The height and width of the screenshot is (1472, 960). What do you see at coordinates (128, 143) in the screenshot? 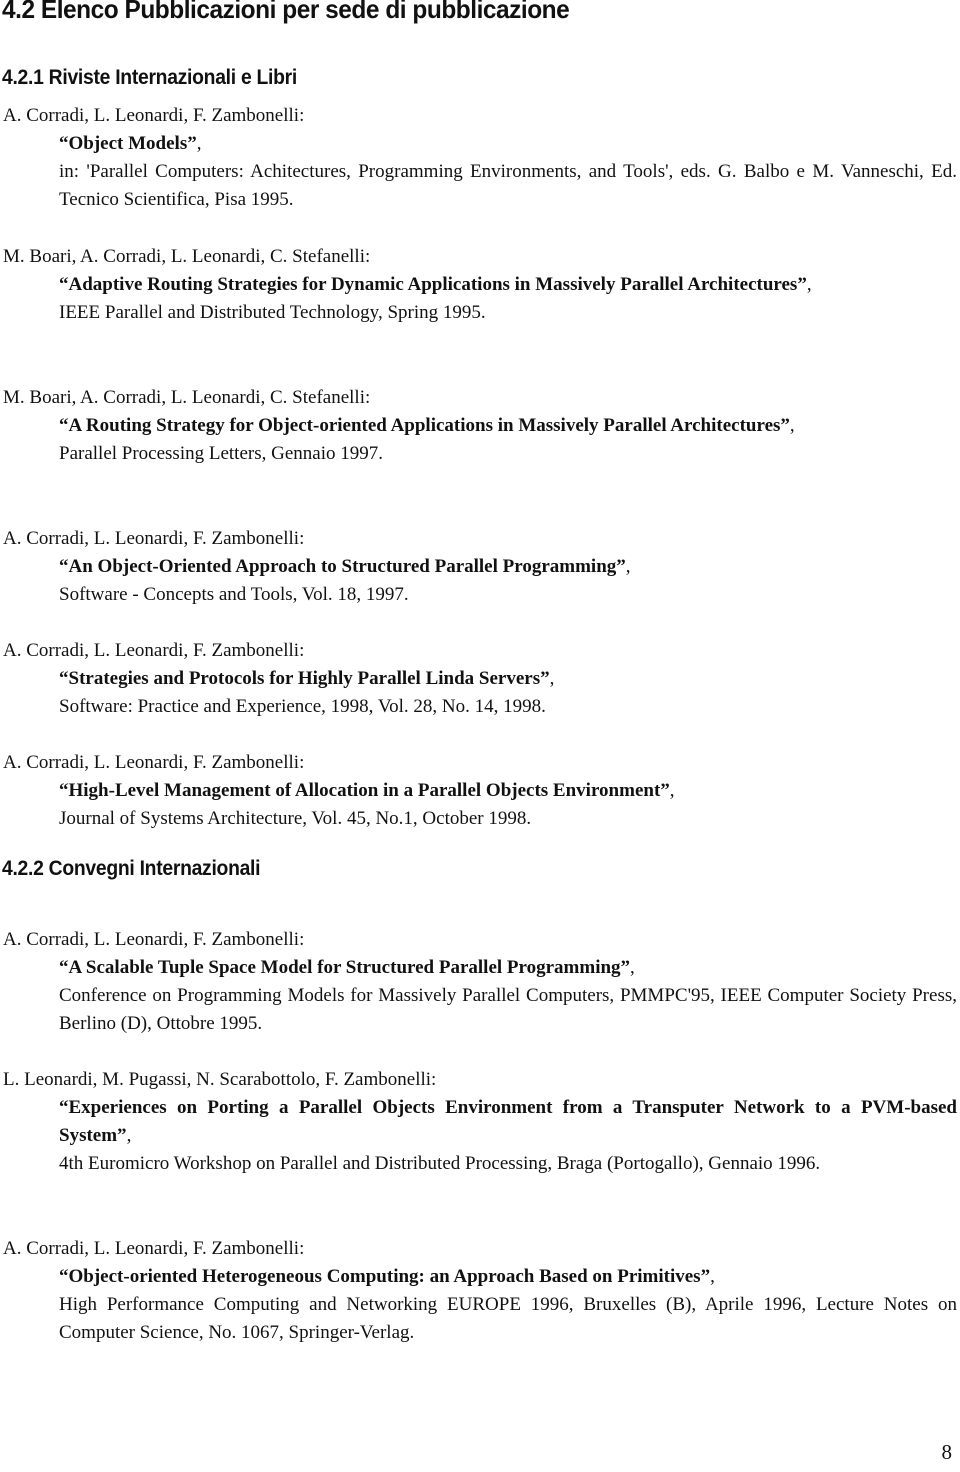
I see `entry-title: “Object Models”` at bounding box center [128, 143].